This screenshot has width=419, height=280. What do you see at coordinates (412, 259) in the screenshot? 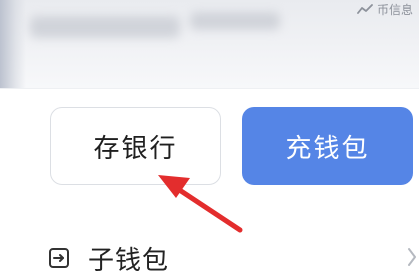
I see `chevron-right-icon` at bounding box center [412, 259].